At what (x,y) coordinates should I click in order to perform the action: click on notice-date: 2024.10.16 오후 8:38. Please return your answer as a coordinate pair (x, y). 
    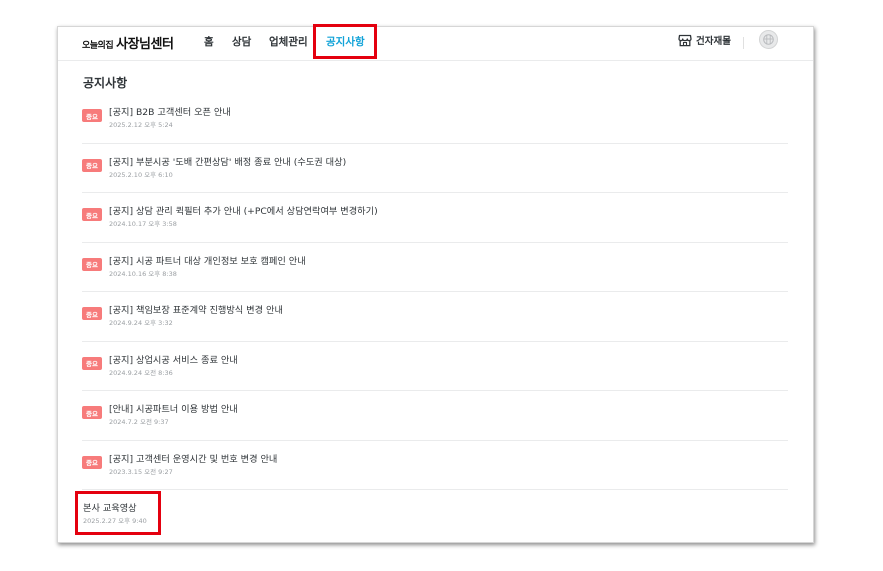
    Looking at the image, I should click on (143, 273).